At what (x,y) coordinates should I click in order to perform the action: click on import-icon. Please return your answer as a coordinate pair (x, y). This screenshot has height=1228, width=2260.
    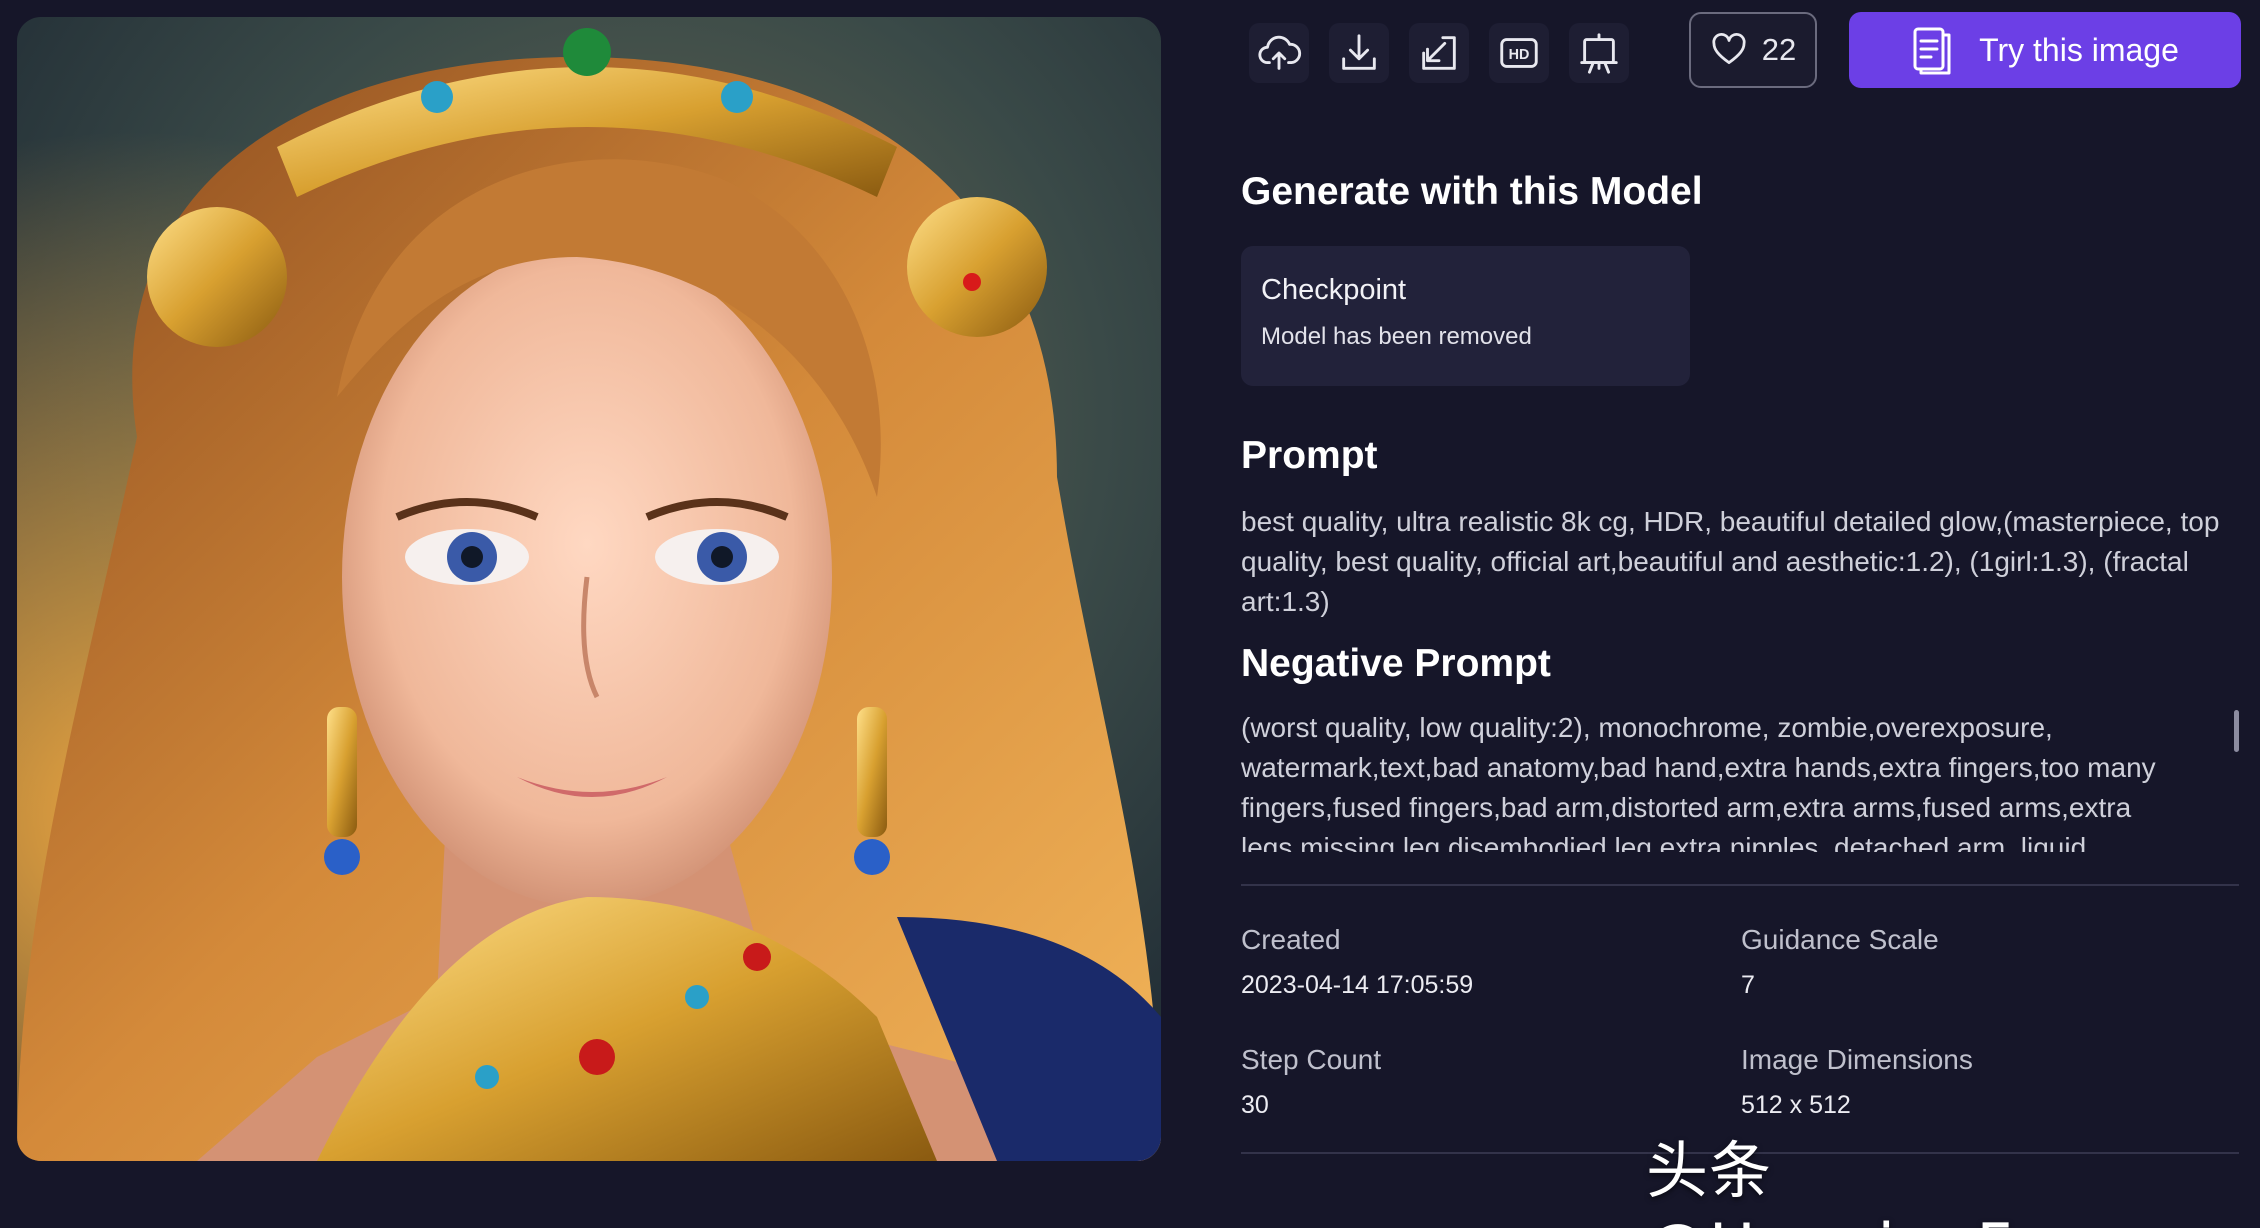
    Looking at the image, I should click on (1439, 53).